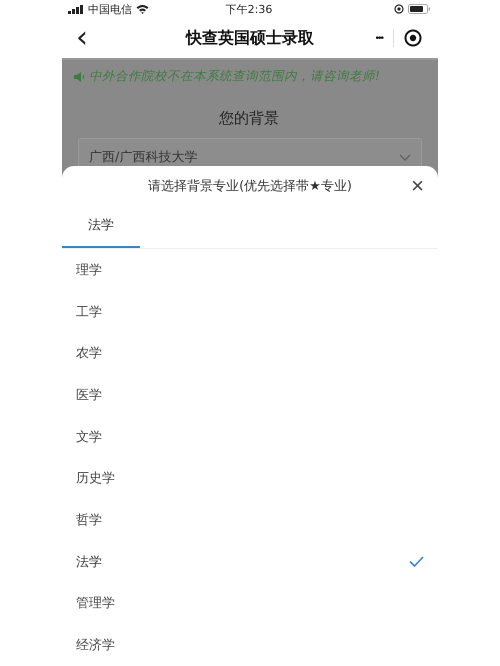 The height and width of the screenshot is (666, 500). Describe the element at coordinates (80, 77) in the screenshot. I see `speaker-icon` at that location.